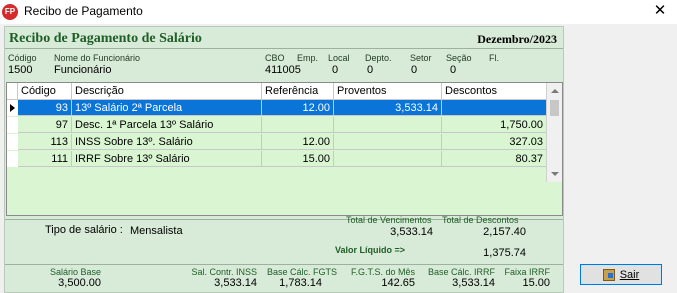 Image resolution: width=677 pixels, height=293 pixels. I want to click on page-title: Recibo de Pagamento de Salário, so click(105, 38).